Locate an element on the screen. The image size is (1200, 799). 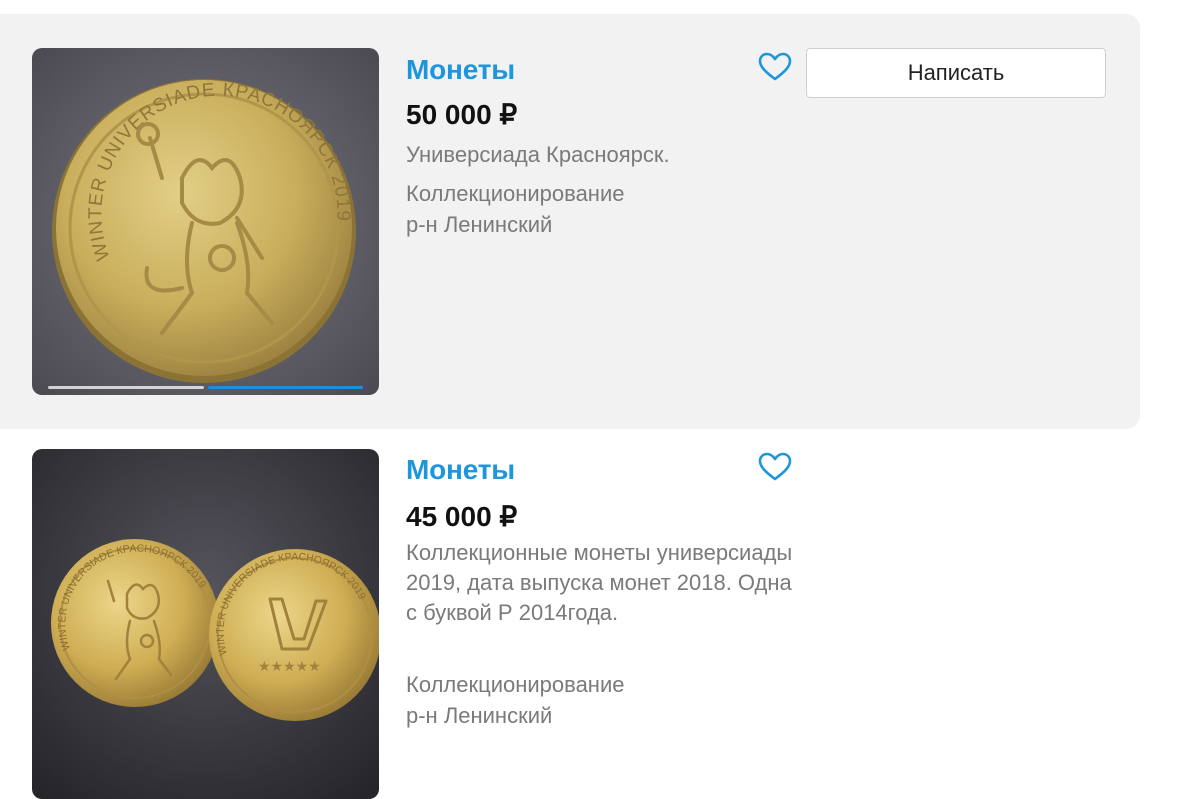
gallery-indicator is located at coordinates (205, 387).